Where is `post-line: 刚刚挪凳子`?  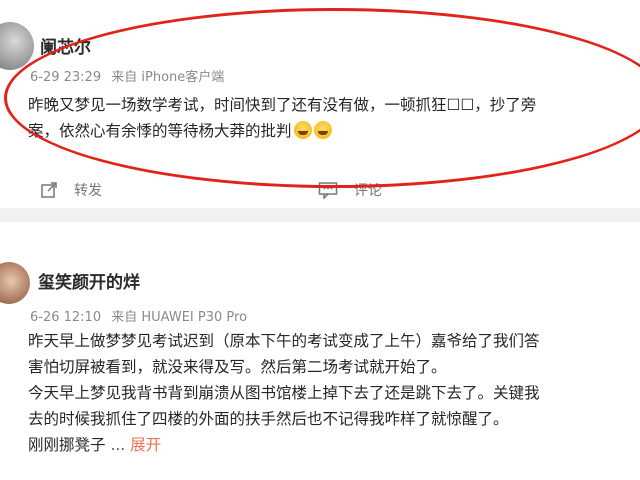
post-line: 刚刚挪凳子 is located at coordinates (67, 445).